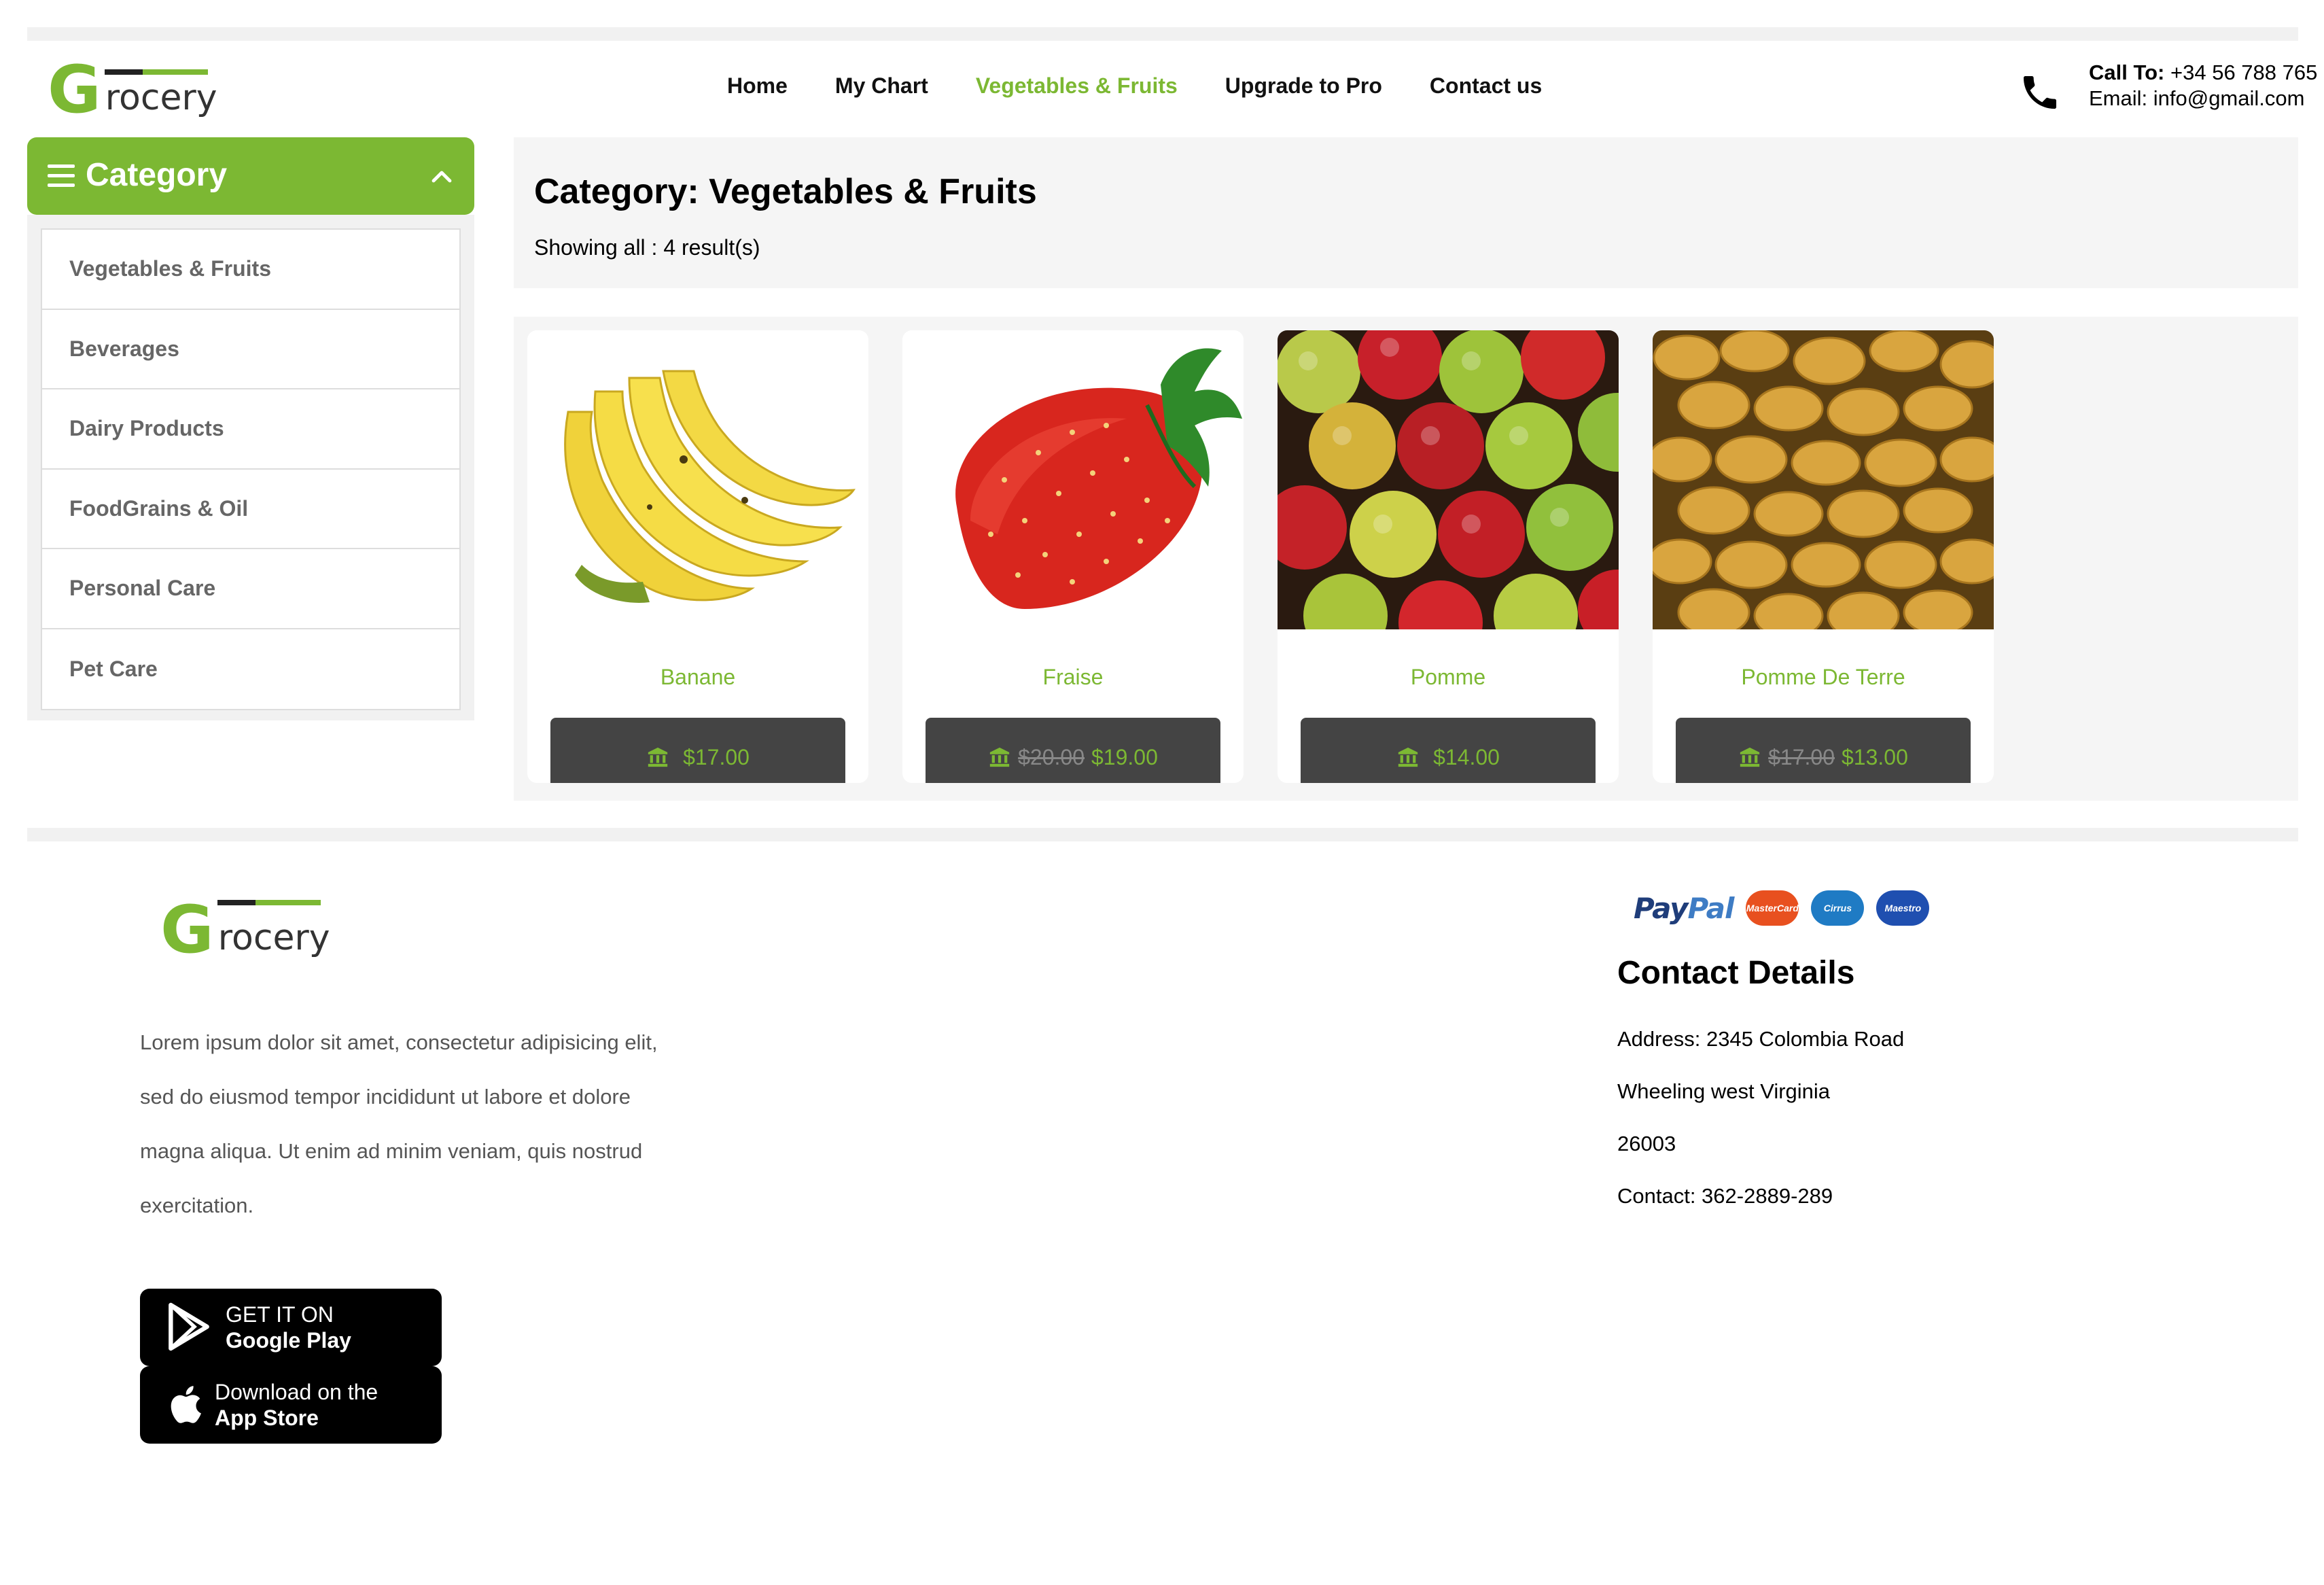 The image size is (2324, 1585). Describe the element at coordinates (1303, 86) in the screenshot. I see `nav-upgrade-to-pro: Upgrade to Pro` at that location.